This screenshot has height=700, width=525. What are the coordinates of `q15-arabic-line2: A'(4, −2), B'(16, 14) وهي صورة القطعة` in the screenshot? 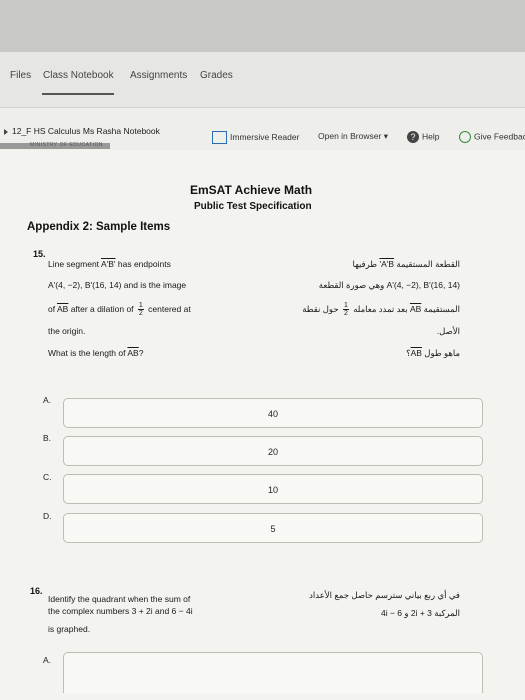 It's located at (389, 285).